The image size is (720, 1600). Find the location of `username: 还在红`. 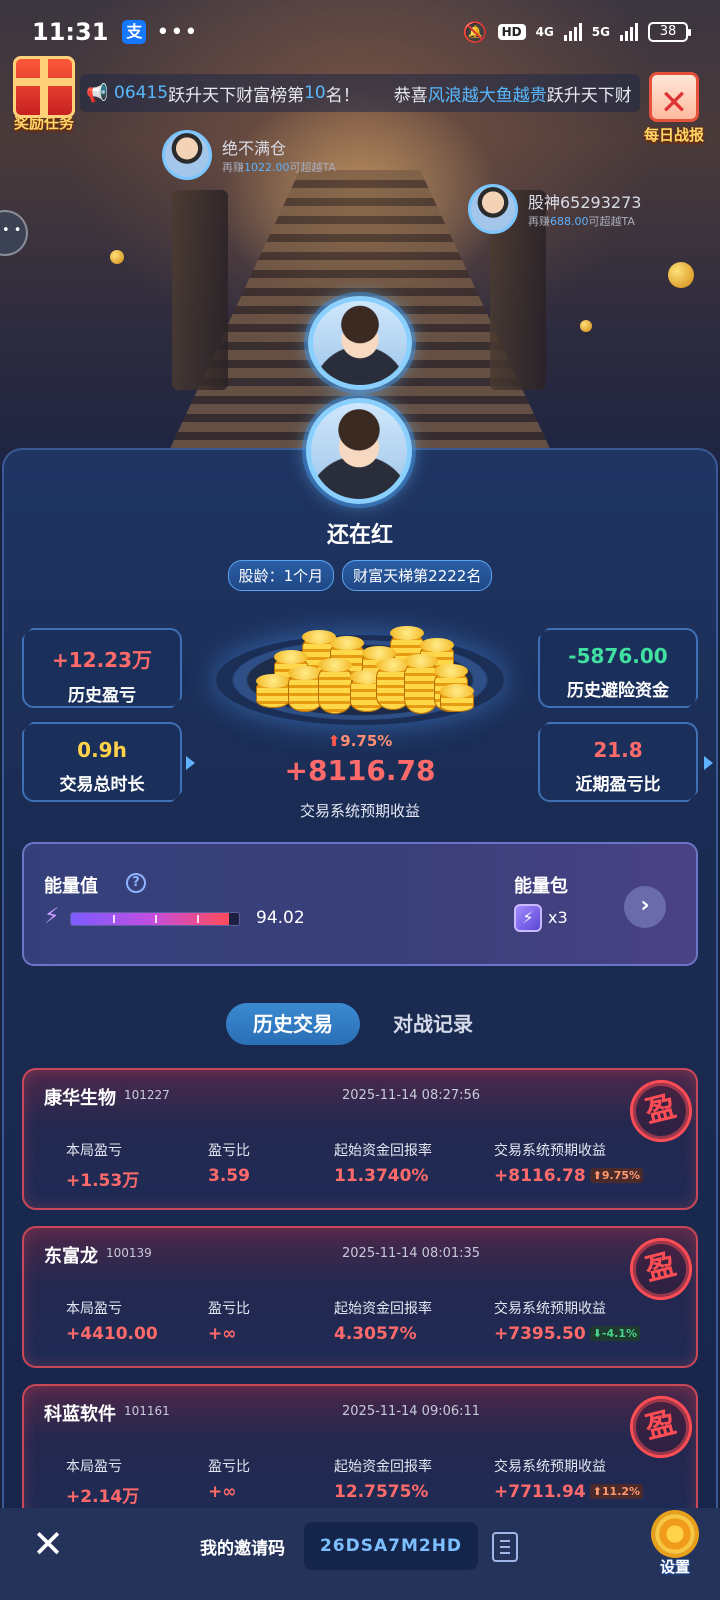

username: 还在红 is located at coordinates (359, 535).